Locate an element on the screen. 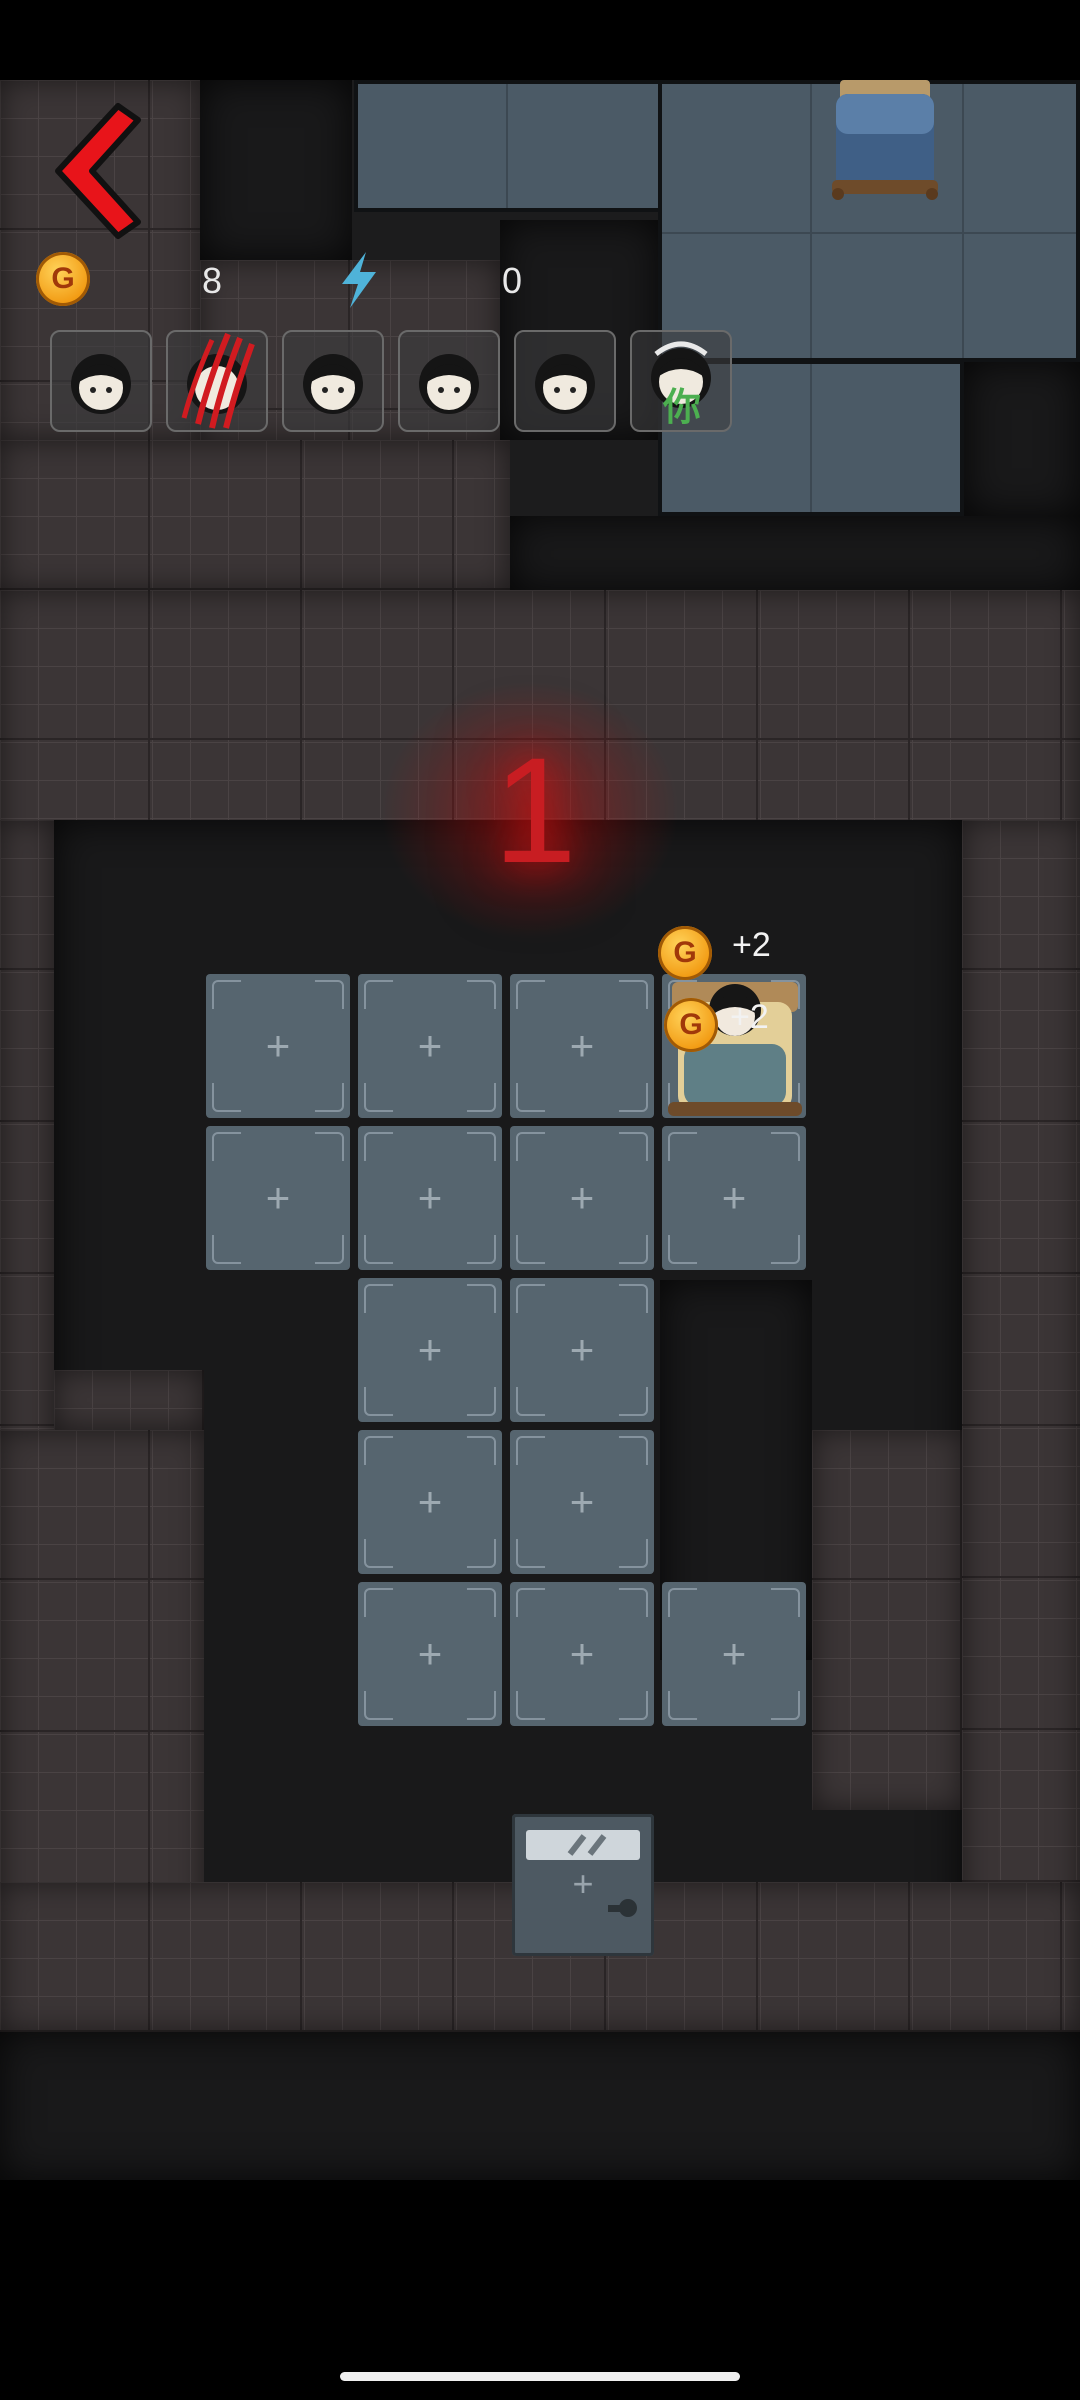 This screenshot has height=2400, width=1080. player-avatar-list: 你 is located at coordinates (400, 381).